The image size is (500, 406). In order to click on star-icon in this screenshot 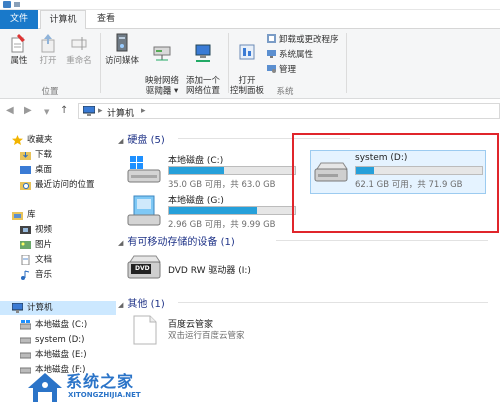, I will do `click(17, 140)`.